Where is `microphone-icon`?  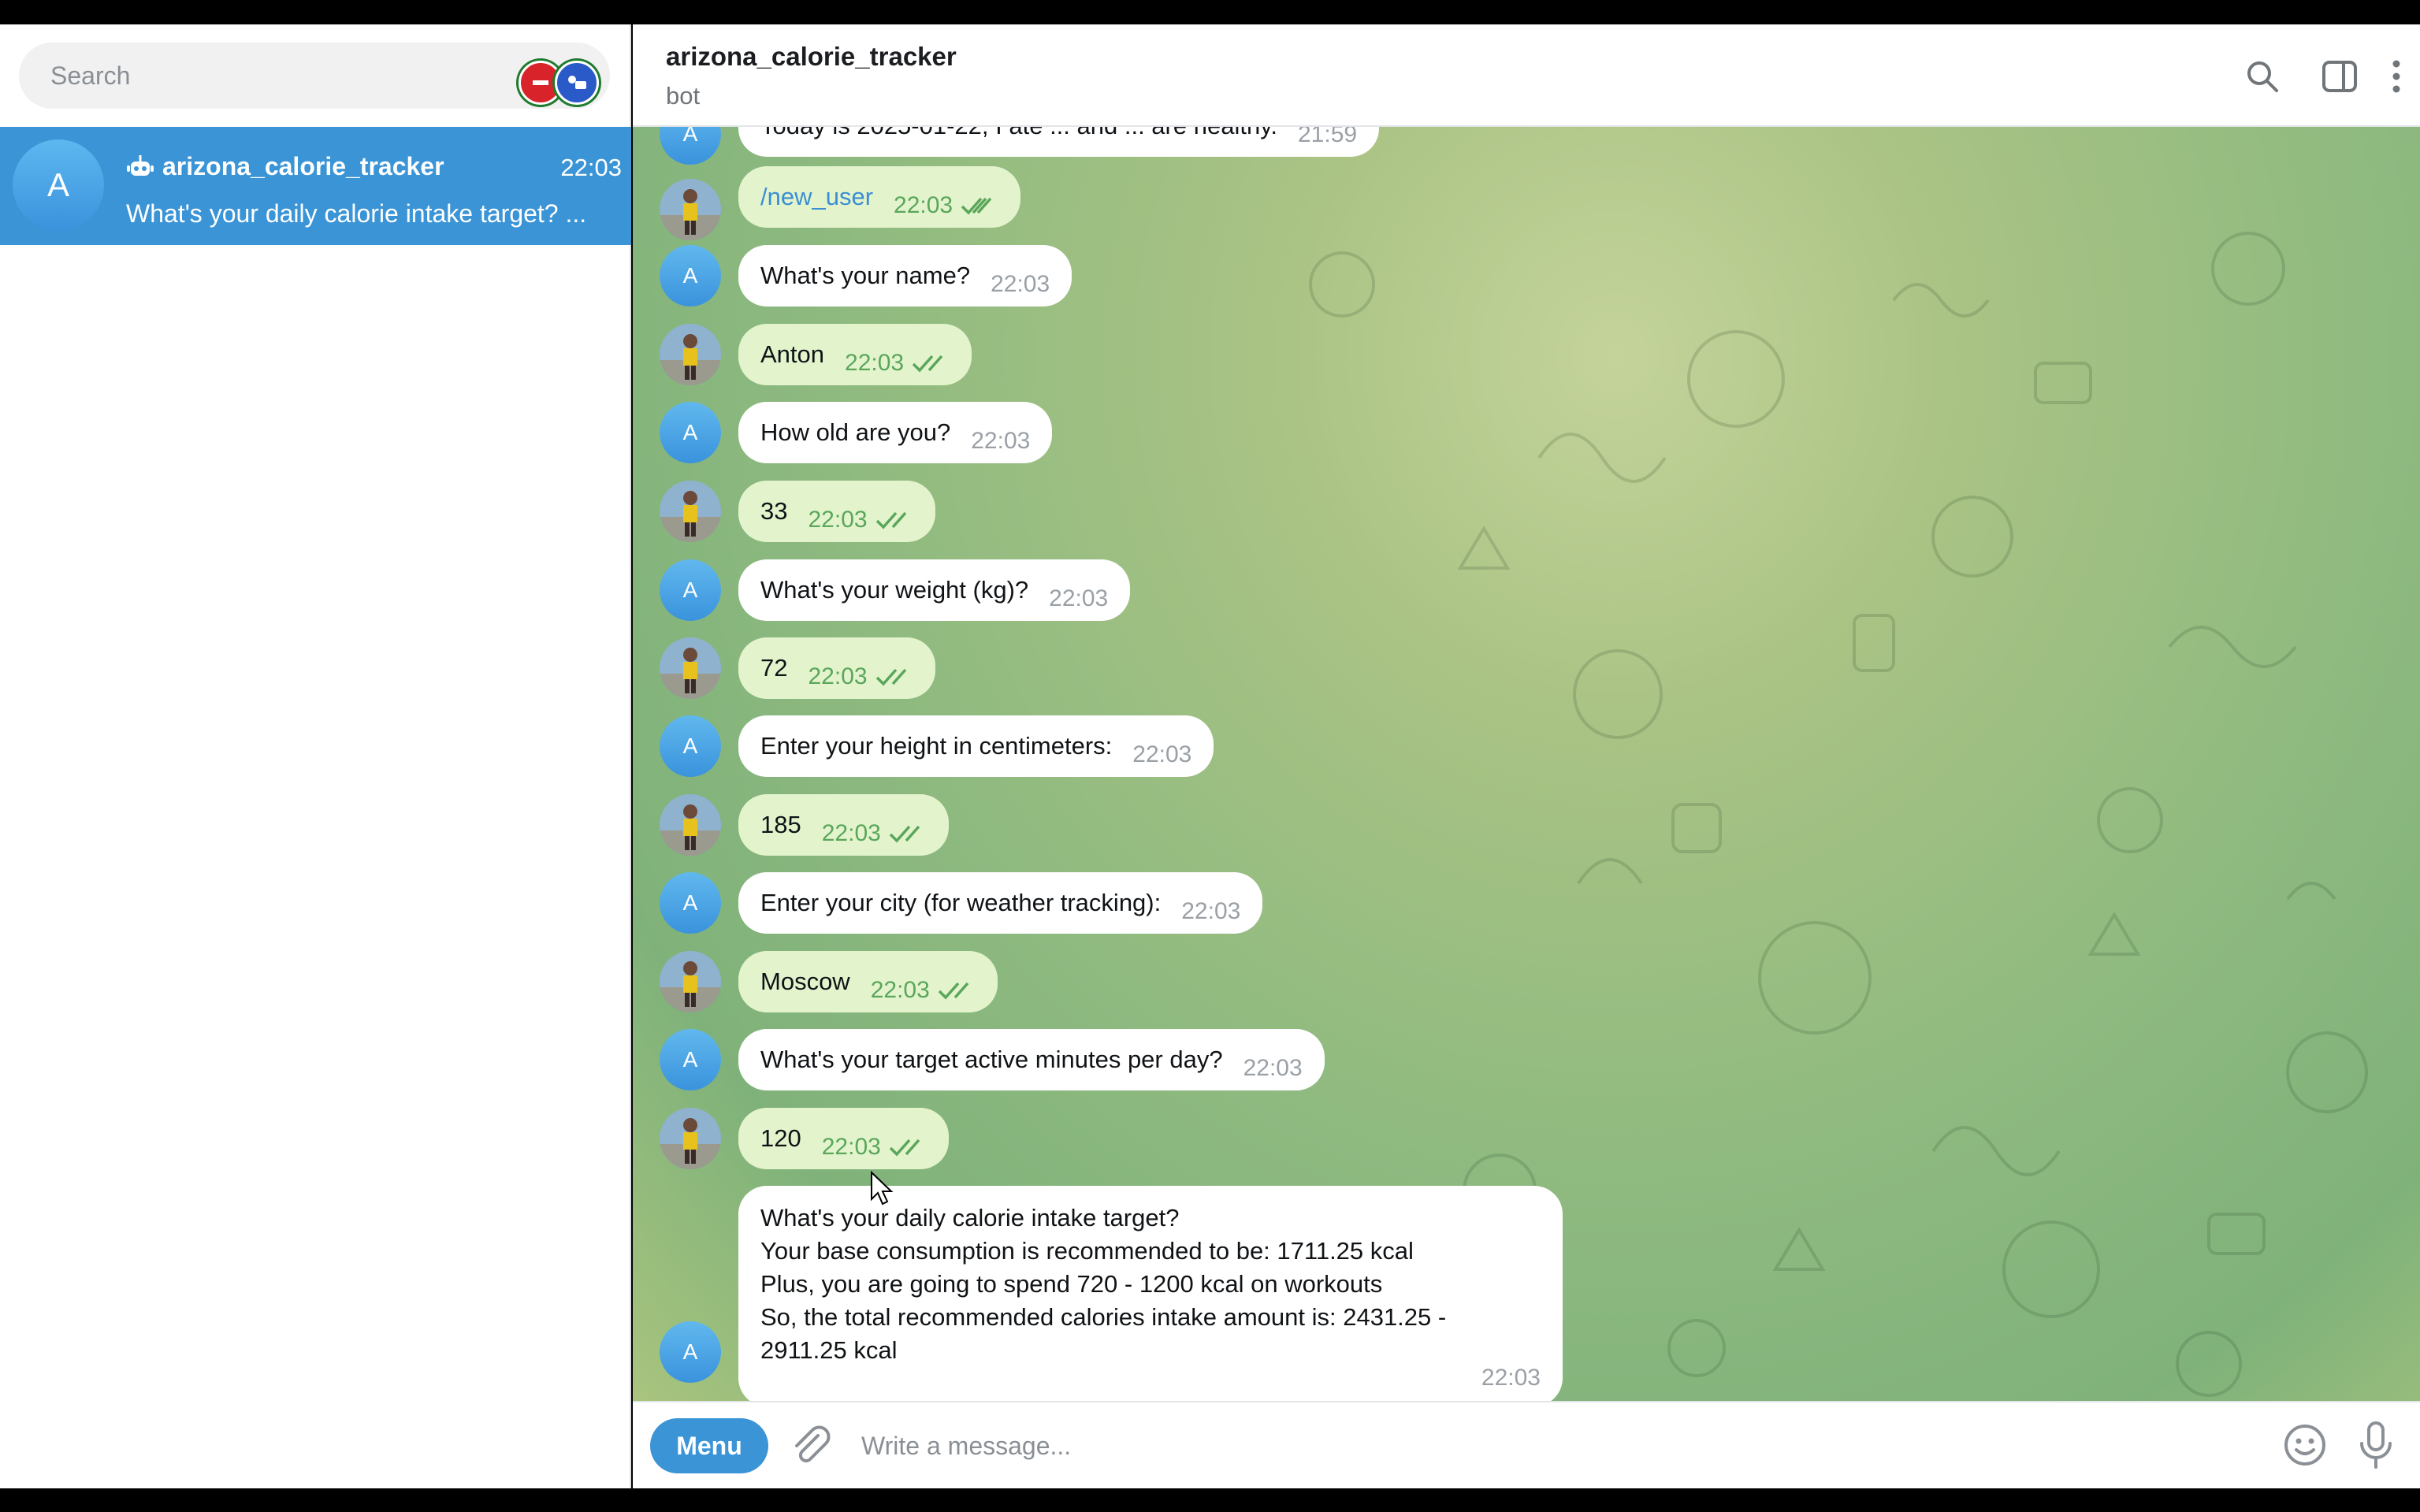
microphone-icon is located at coordinates (2376, 1445).